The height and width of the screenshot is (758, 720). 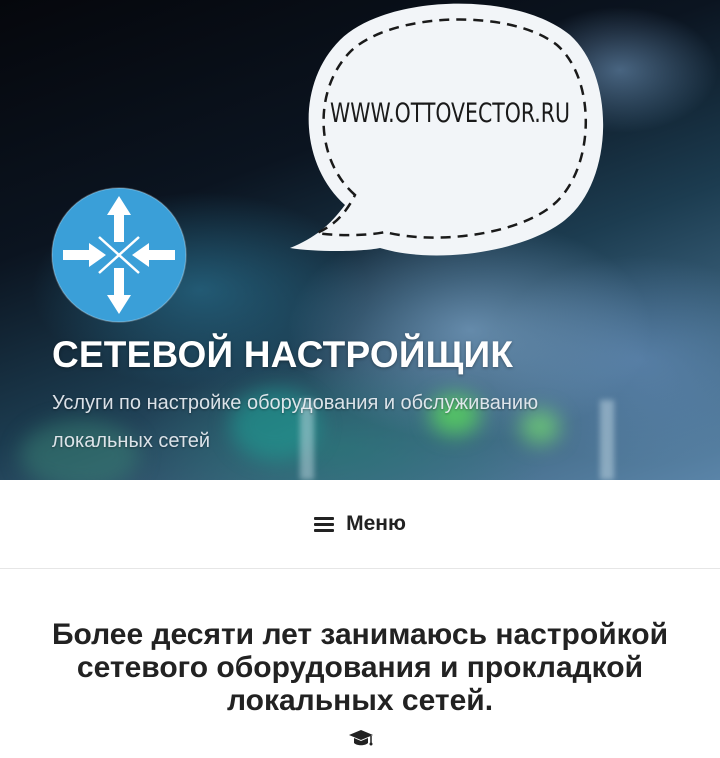 I want to click on menu-label: Меню, so click(x=376, y=523).